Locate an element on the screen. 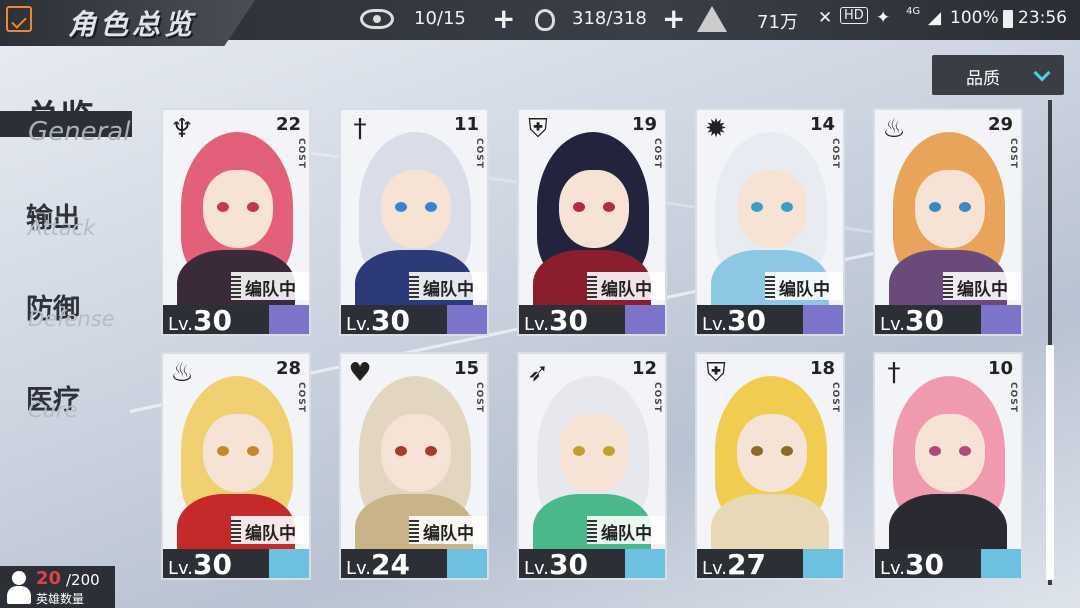 The image size is (1080, 608). hero-icon is located at coordinates (19, 587).